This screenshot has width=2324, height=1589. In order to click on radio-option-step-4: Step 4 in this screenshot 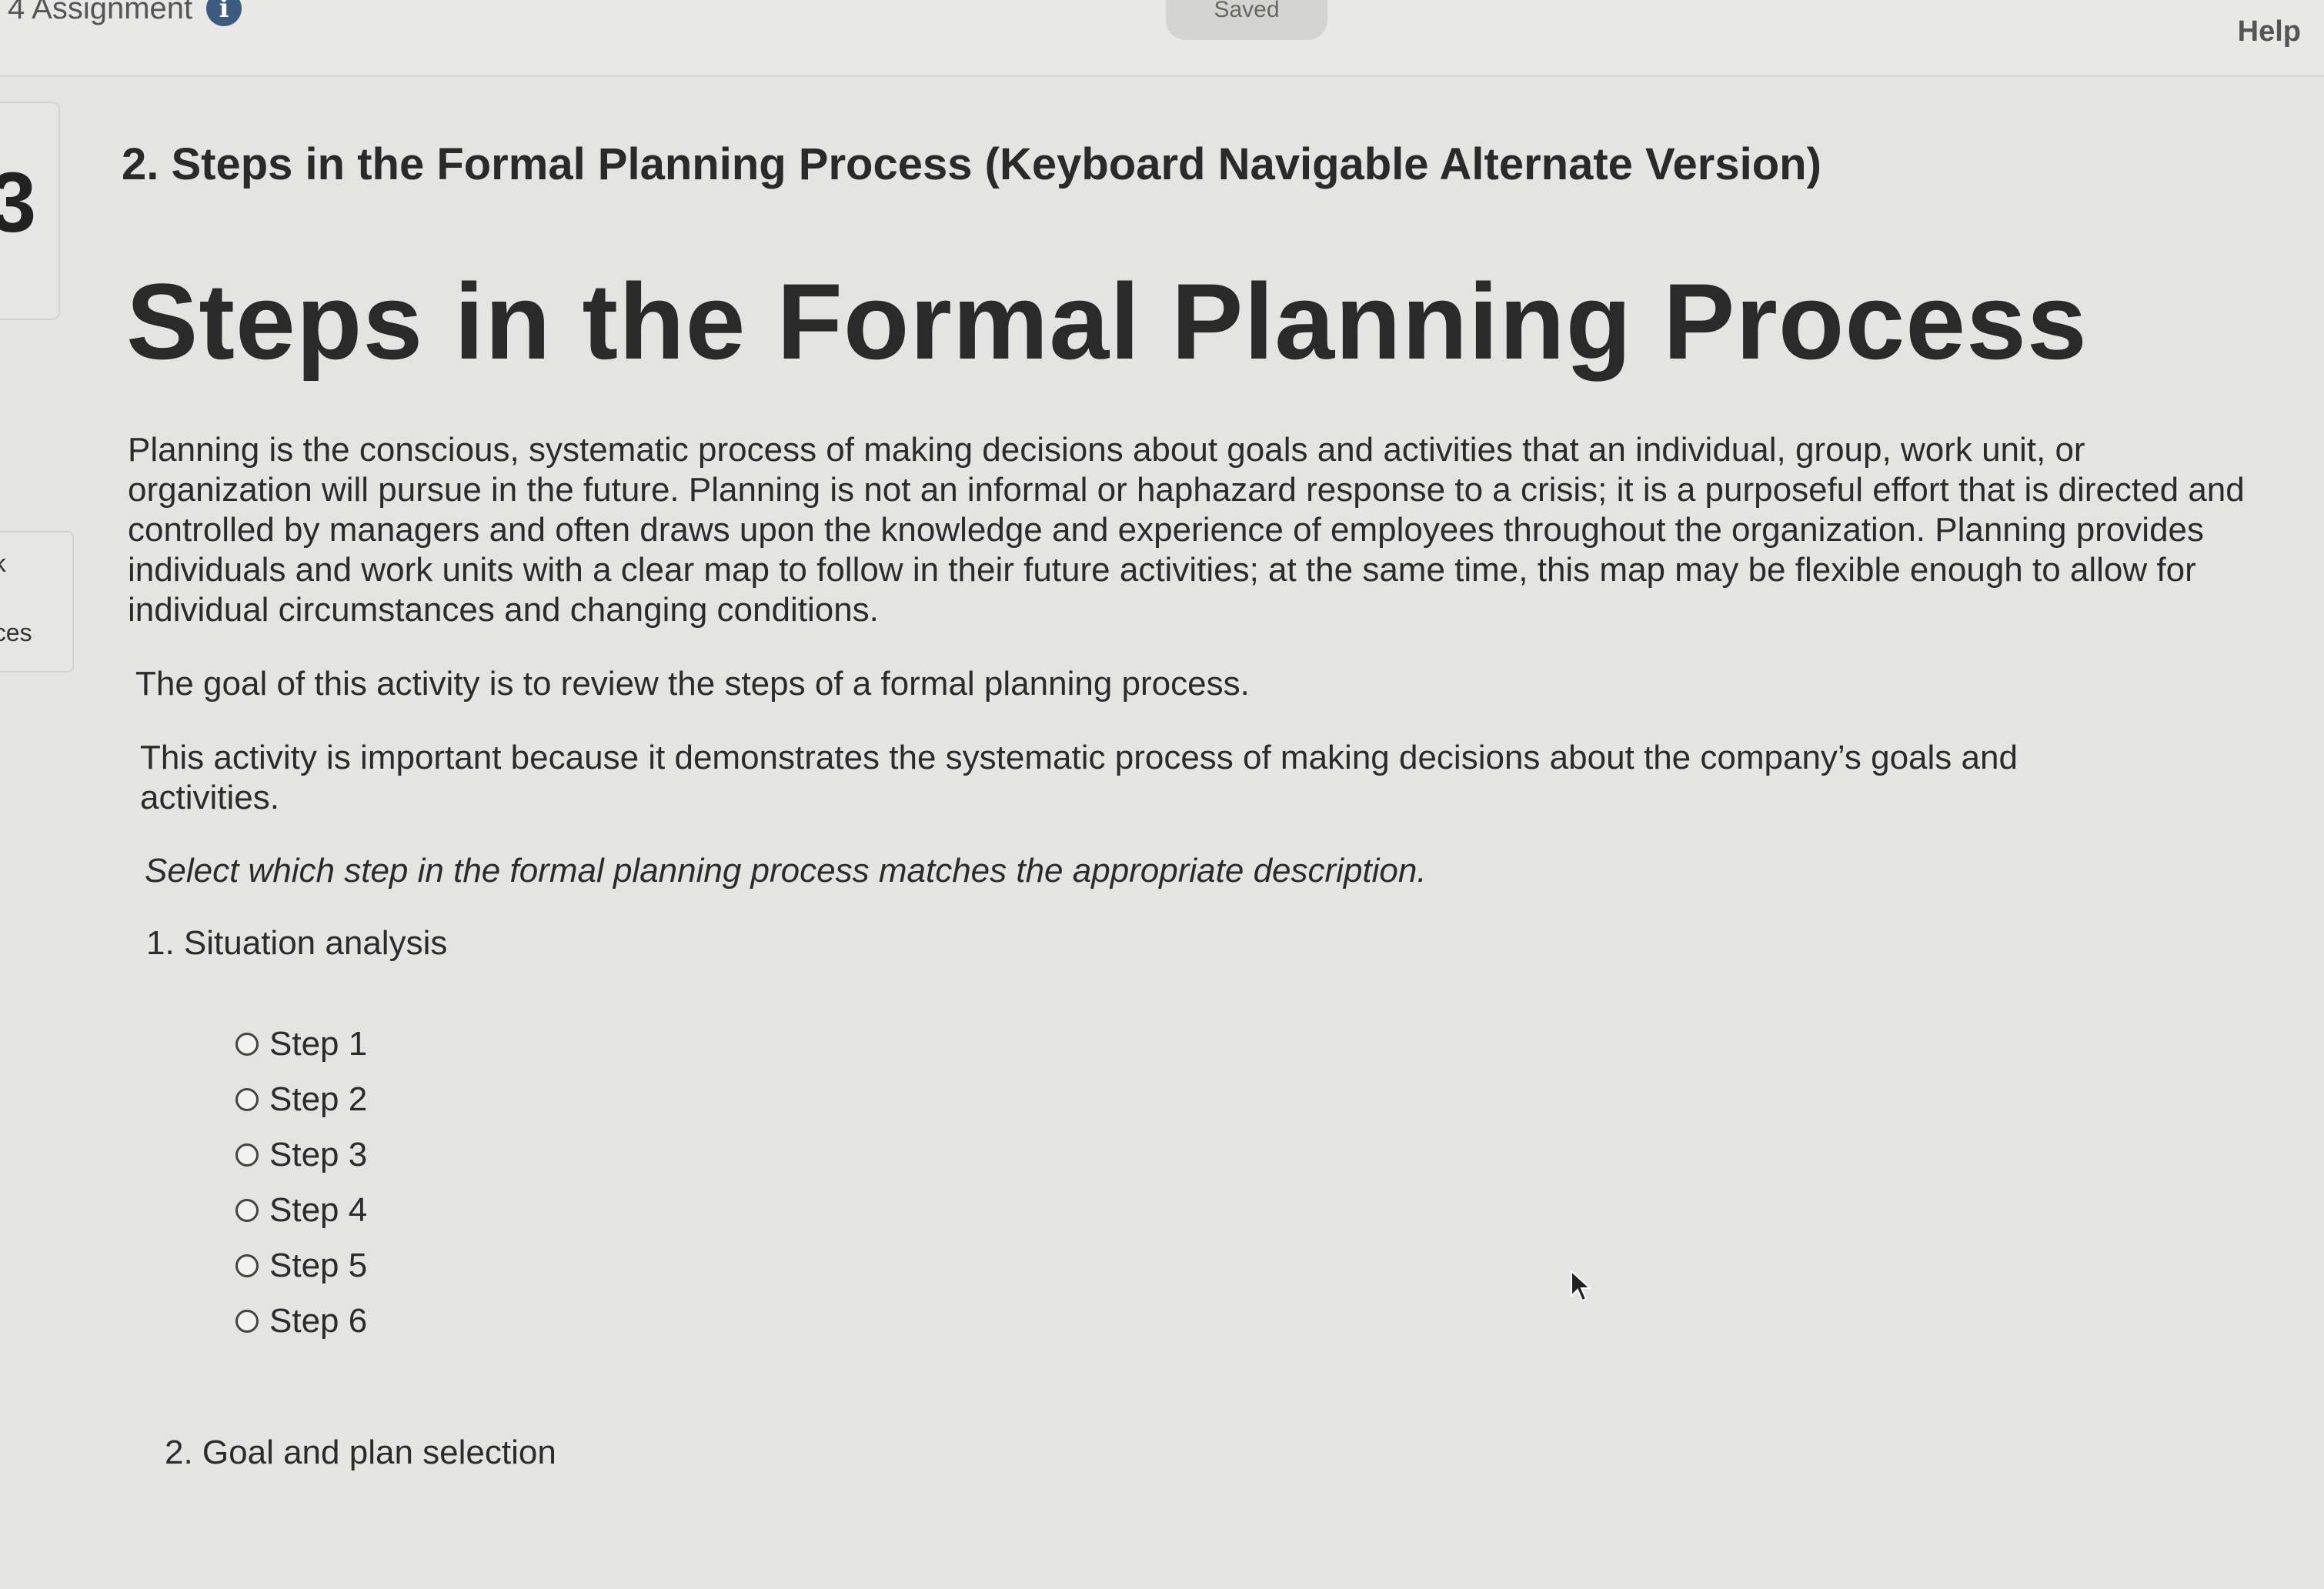, I will do `click(1241, 1210)`.